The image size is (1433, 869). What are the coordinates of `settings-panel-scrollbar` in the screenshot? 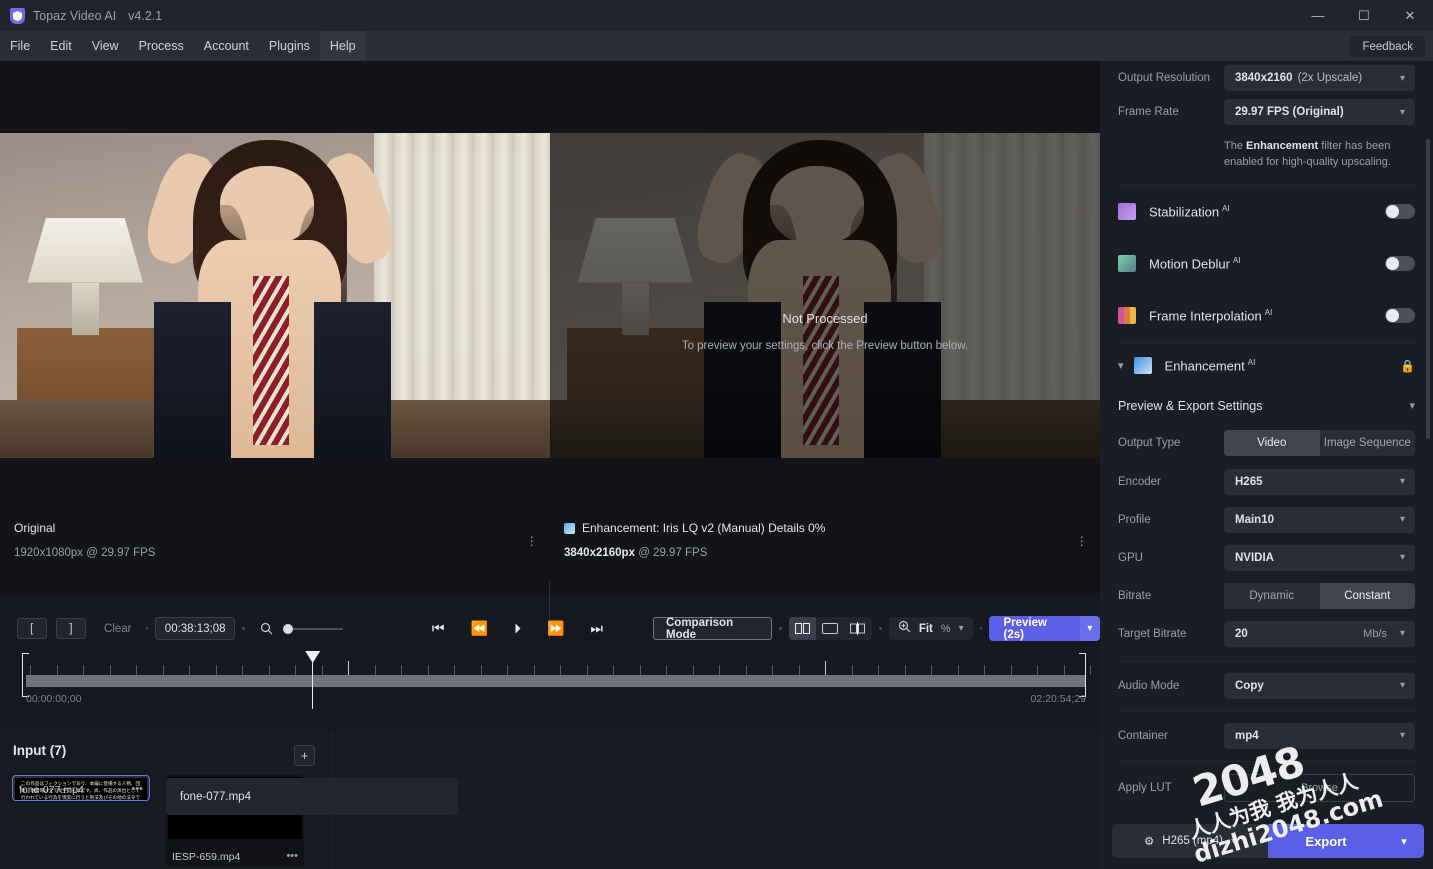 It's located at (1428, 289).